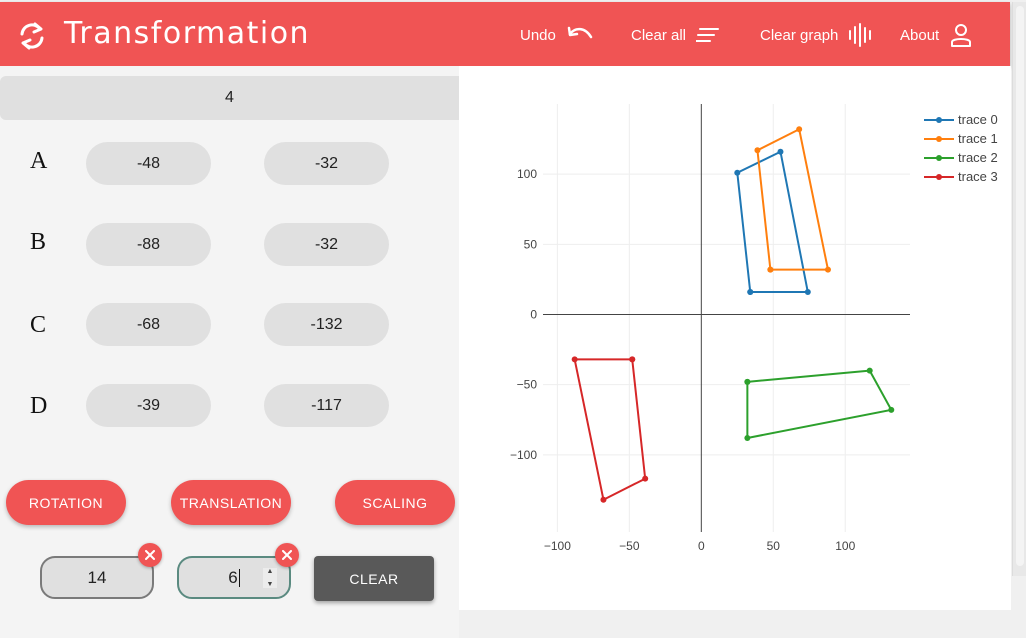  What do you see at coordinates (270, 578) in the screenshot?
I see `number-spinner: ▲ ▼` at bounding box center [270, 578].